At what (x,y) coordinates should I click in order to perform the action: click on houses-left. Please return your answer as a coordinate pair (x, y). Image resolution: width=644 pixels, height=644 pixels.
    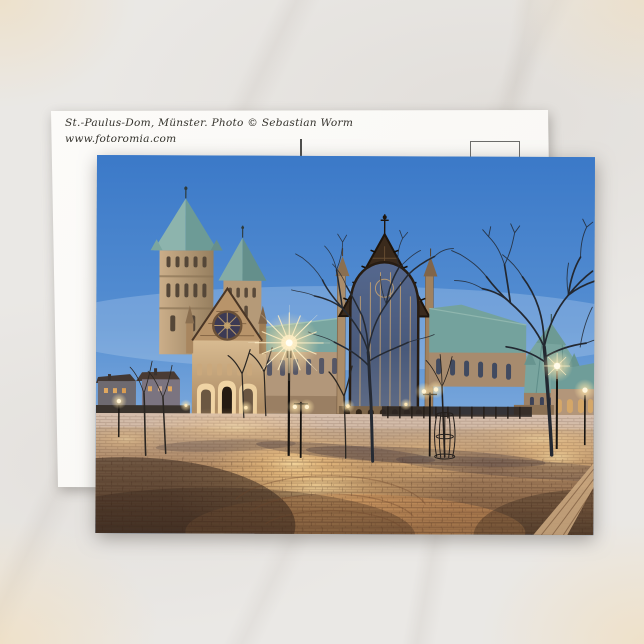
    Looking at the image, I should click on (142, 392).